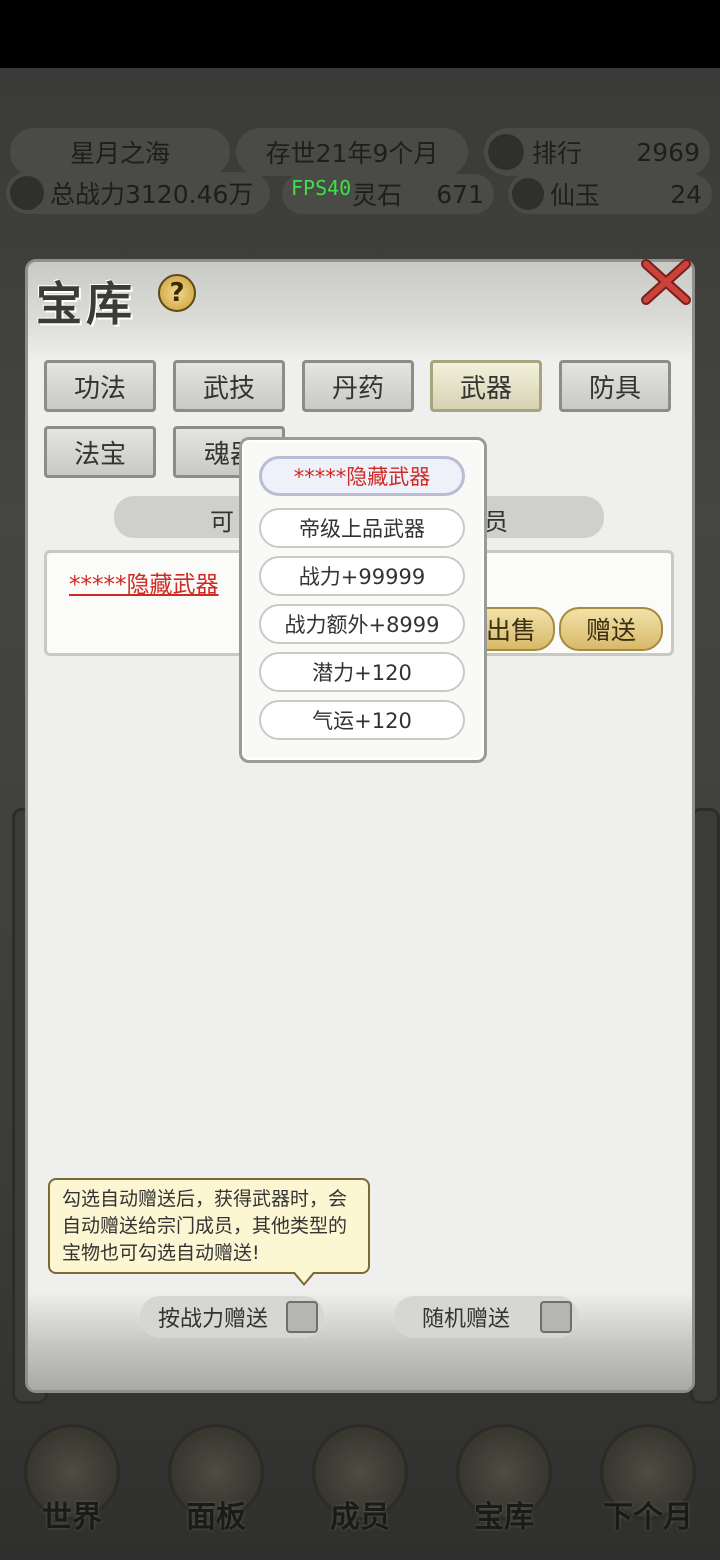 The image size is (720, 1560). I want to click on power-icon, so click(27, 193).